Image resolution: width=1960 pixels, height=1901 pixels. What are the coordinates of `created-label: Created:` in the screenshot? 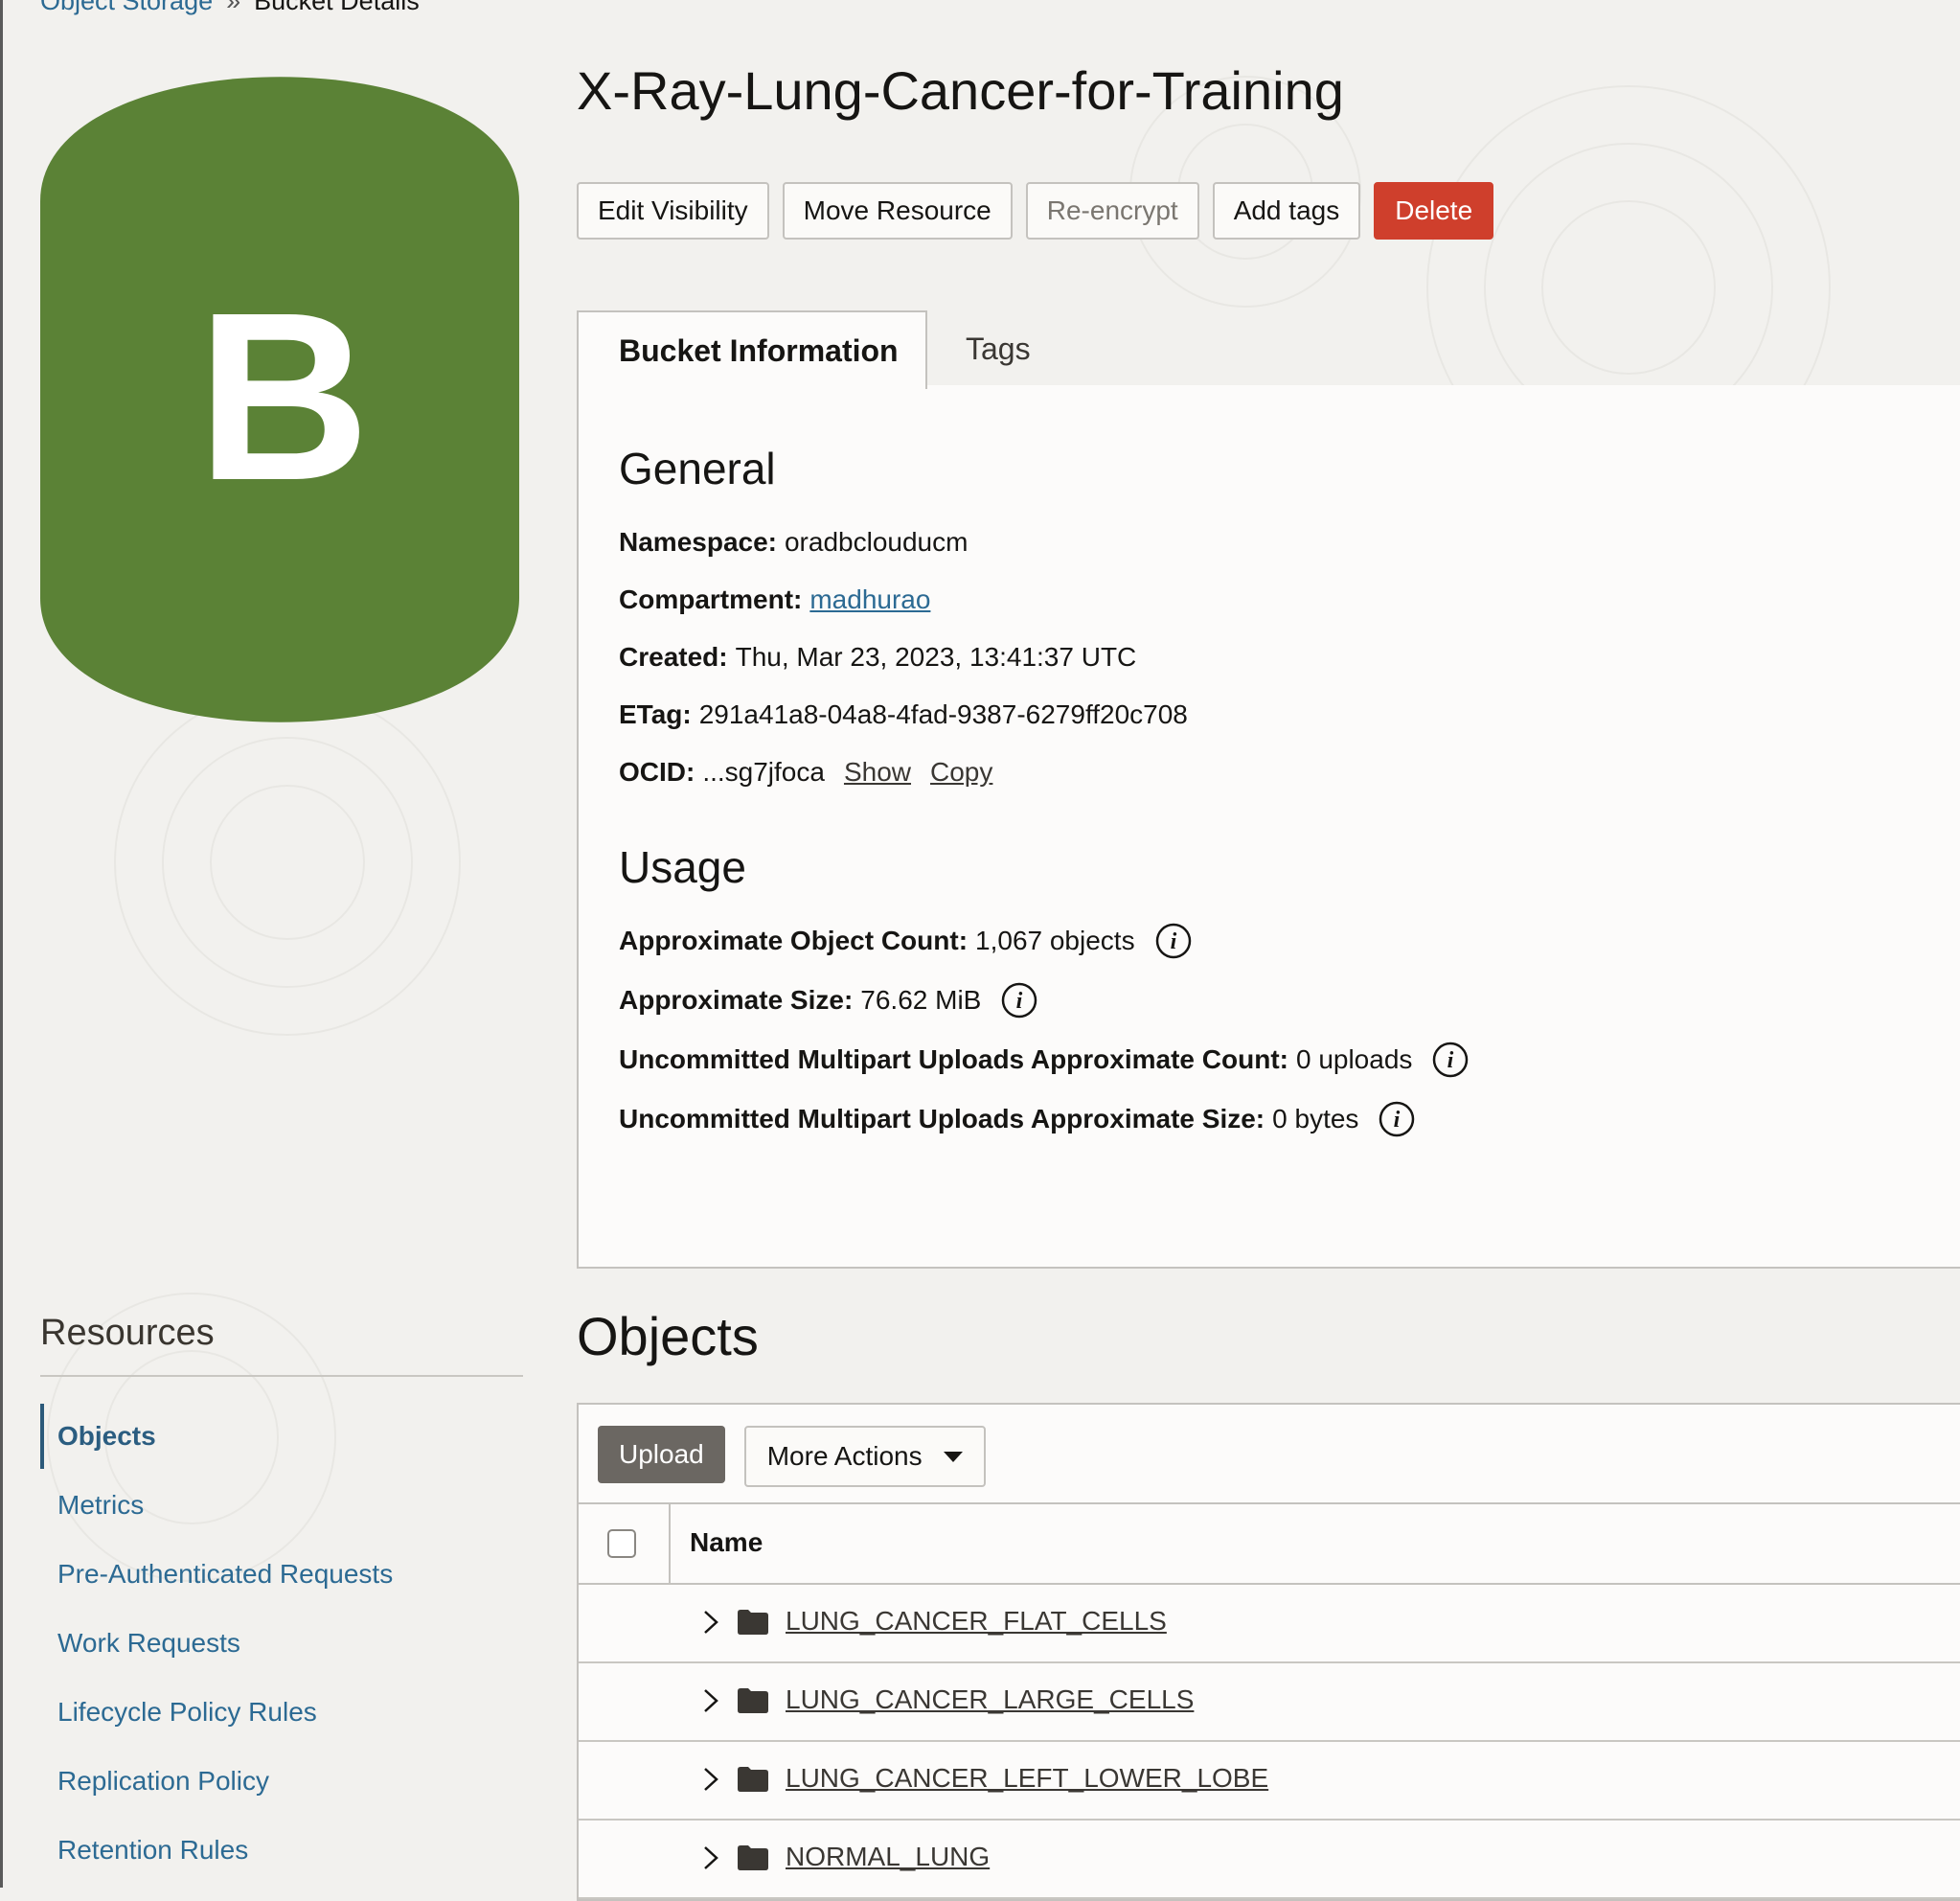 It's located at (673, 657).